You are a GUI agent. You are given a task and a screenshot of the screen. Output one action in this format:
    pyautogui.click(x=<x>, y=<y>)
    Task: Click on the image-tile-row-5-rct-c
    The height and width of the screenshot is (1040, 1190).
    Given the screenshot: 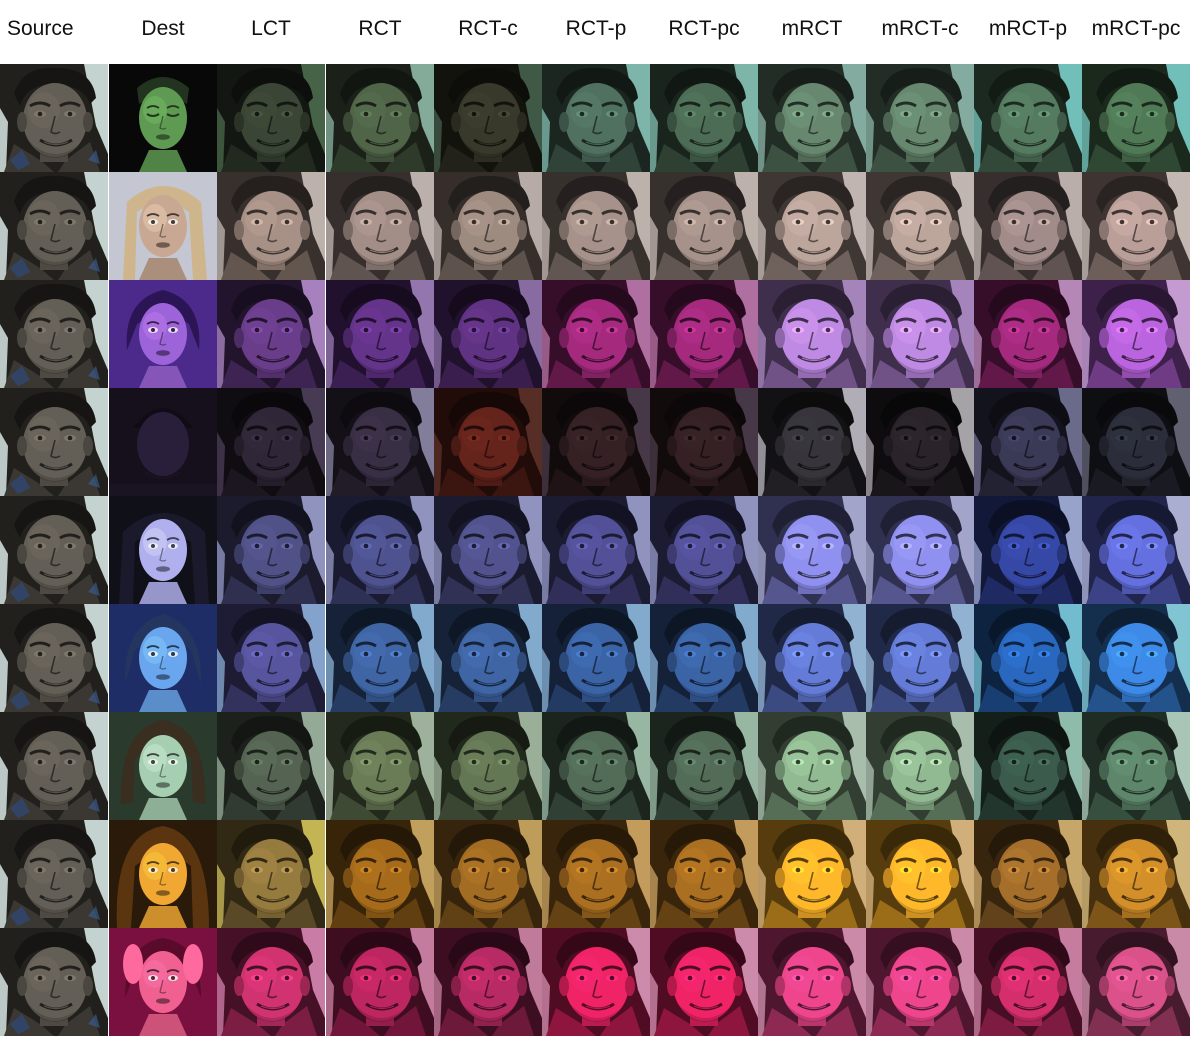 What is the action you would take?
    pyautogui.click(x=488, y=550)
    